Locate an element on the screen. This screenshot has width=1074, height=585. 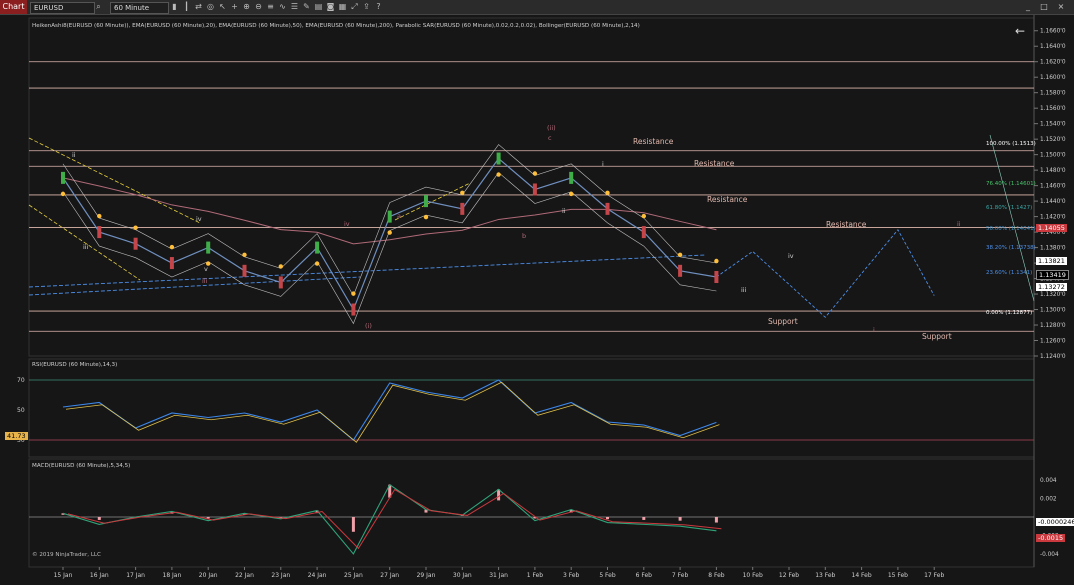
x-tick-label: 12 Feb is located at coordinates (789, 575).